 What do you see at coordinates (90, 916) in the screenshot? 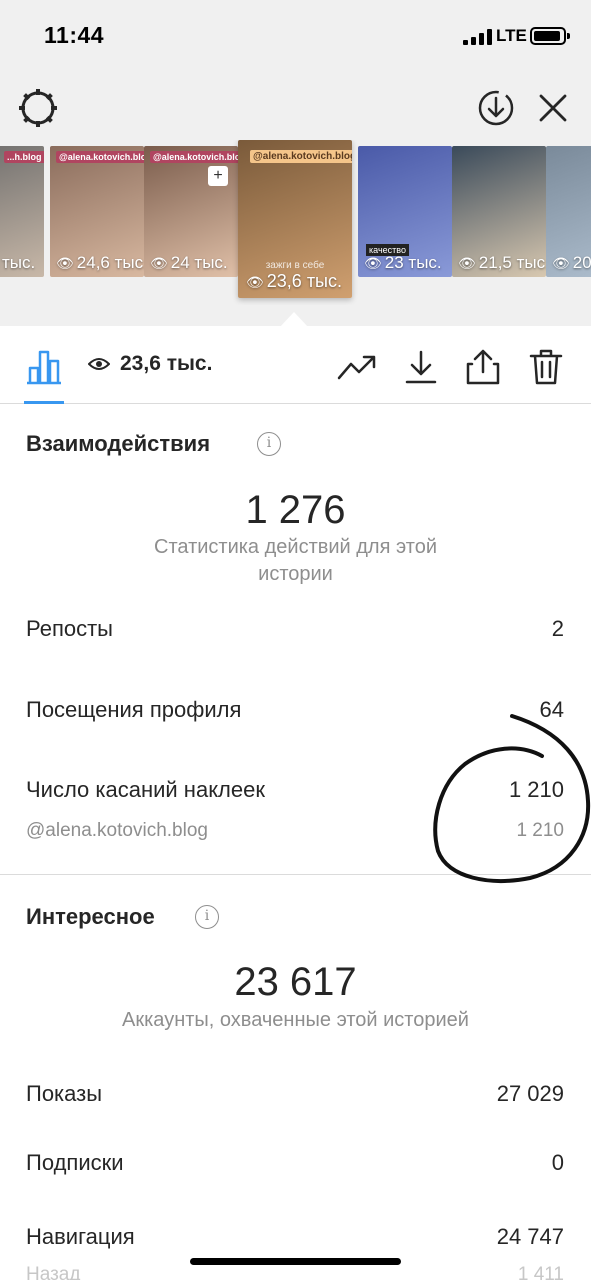
I see `discovery-title: Интересное` at bounding box center [90, 916].